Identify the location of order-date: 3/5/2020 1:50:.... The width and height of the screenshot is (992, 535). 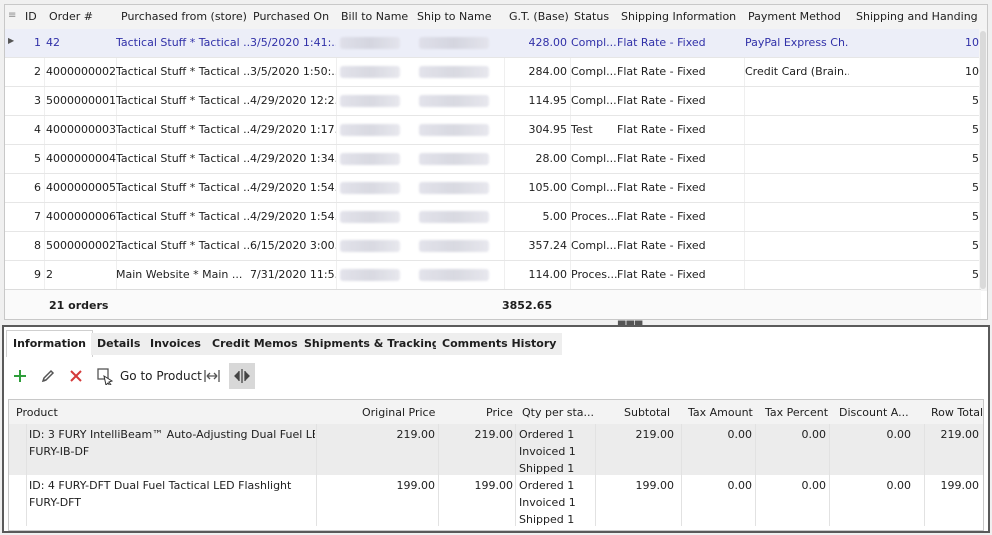
(293, 71).